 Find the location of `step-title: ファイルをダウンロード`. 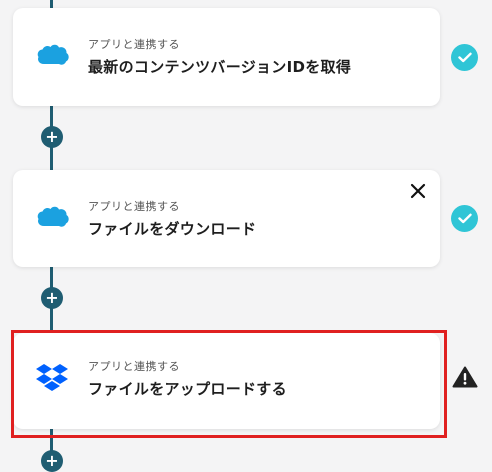

step-title: ファイルをダウンロード is located at coordinates (172, 229).